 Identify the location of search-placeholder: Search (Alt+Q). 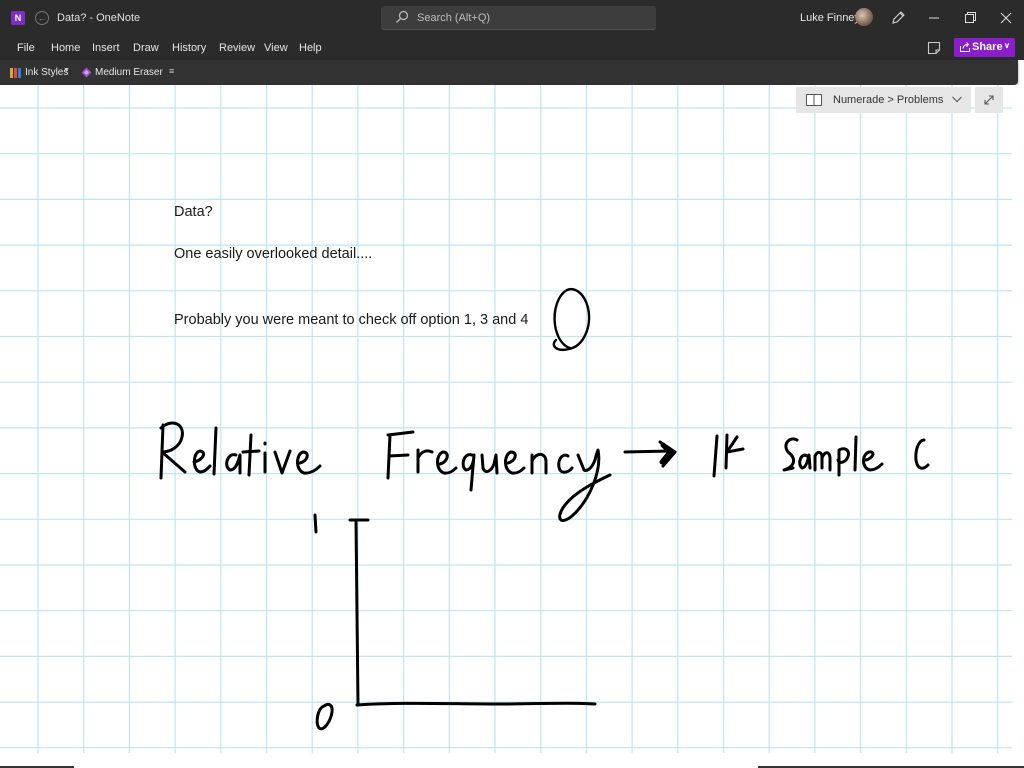
(454, 18).